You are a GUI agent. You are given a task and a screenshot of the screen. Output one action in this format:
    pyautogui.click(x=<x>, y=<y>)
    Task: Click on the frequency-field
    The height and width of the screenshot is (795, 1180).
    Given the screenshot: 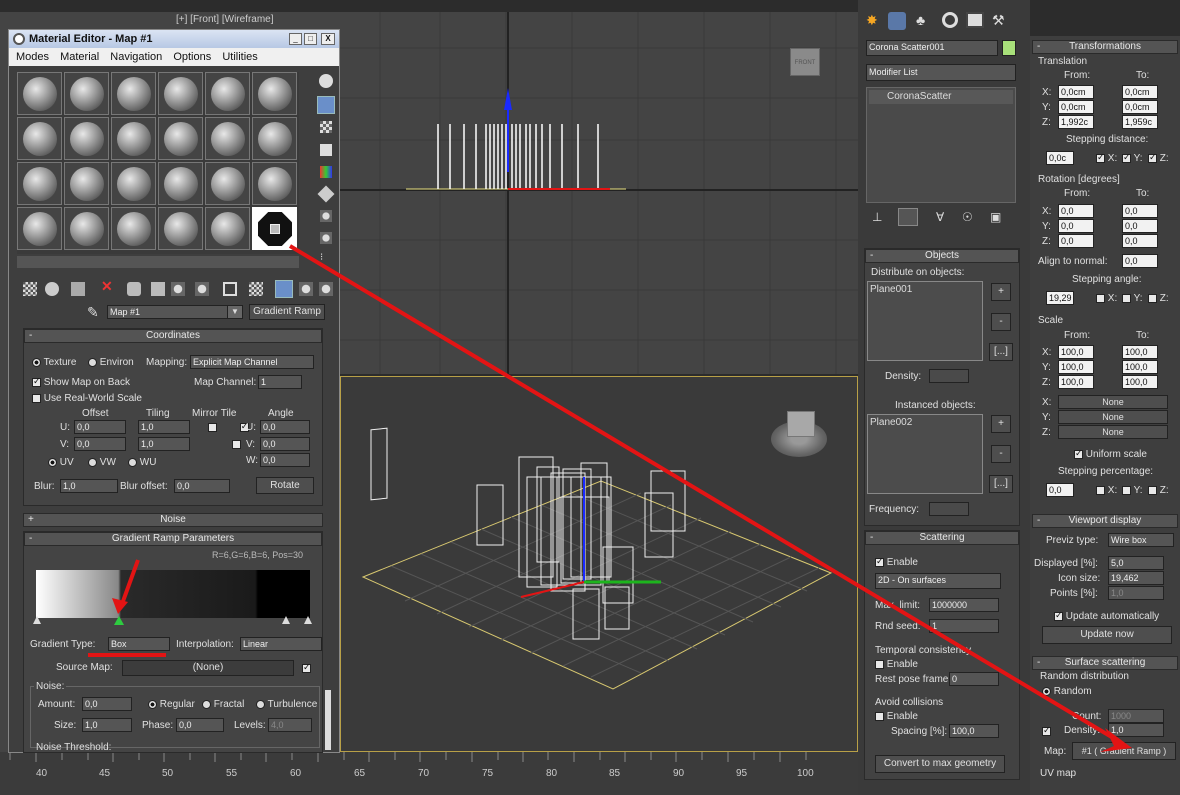 What is the action you would take?
    pyautogui.click(x=949, y=509)
    